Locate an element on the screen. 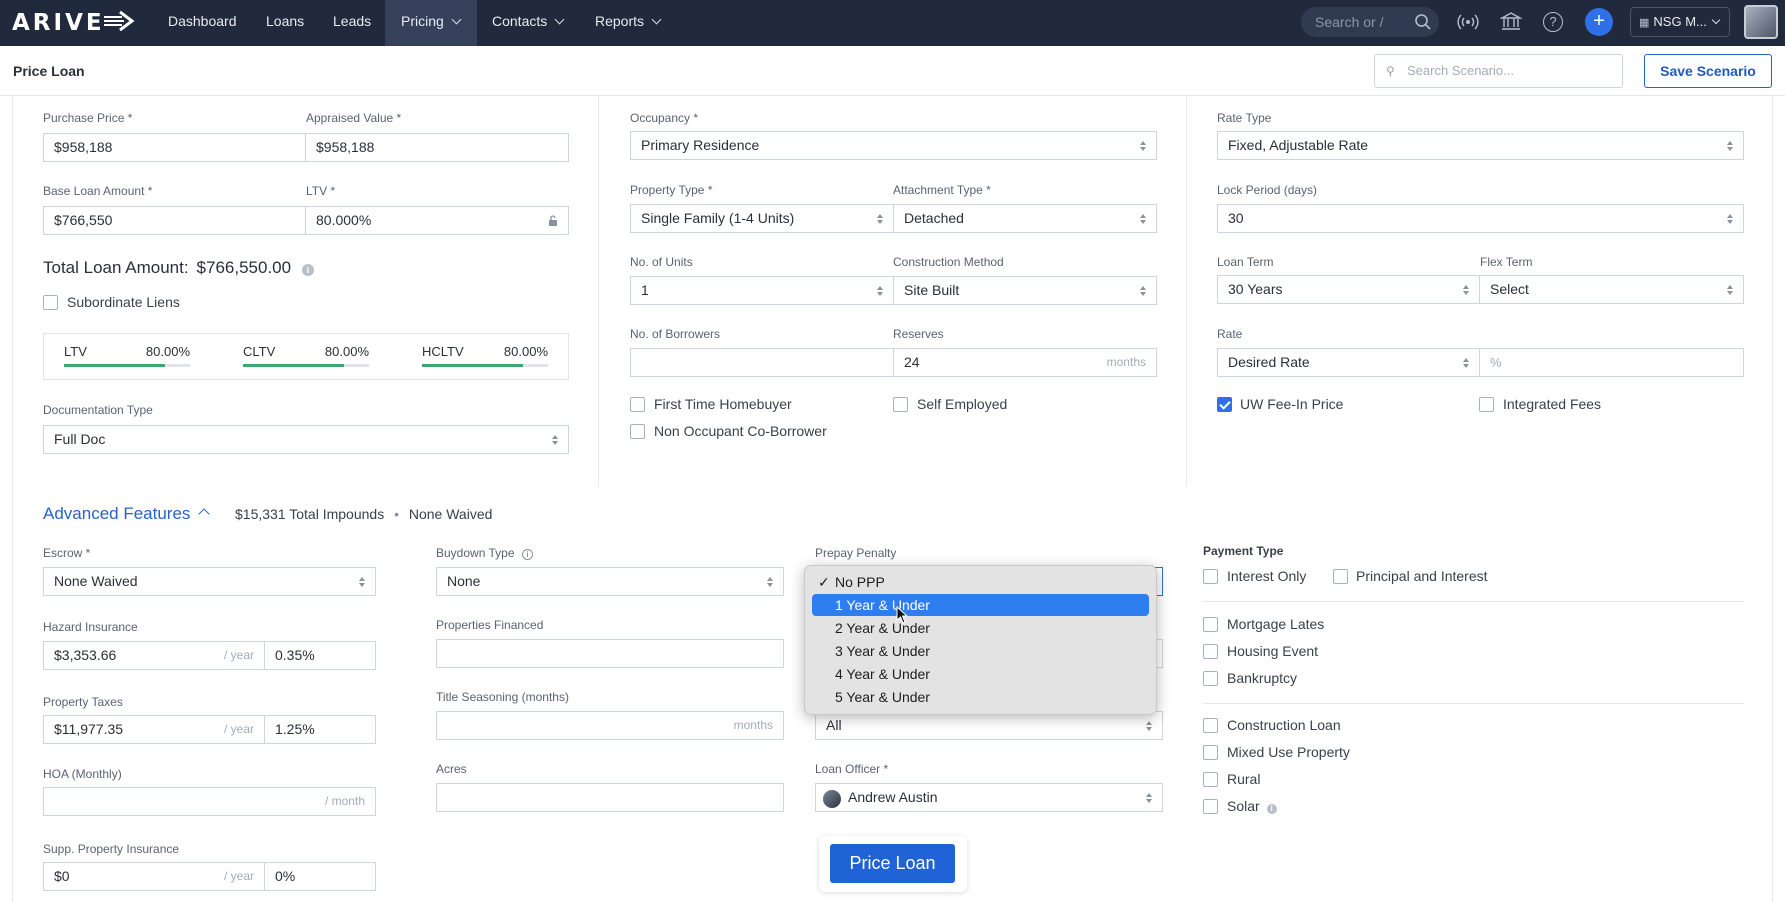 The image size is (1785, 902). borrowers-input is located at coordinates (762, 362).